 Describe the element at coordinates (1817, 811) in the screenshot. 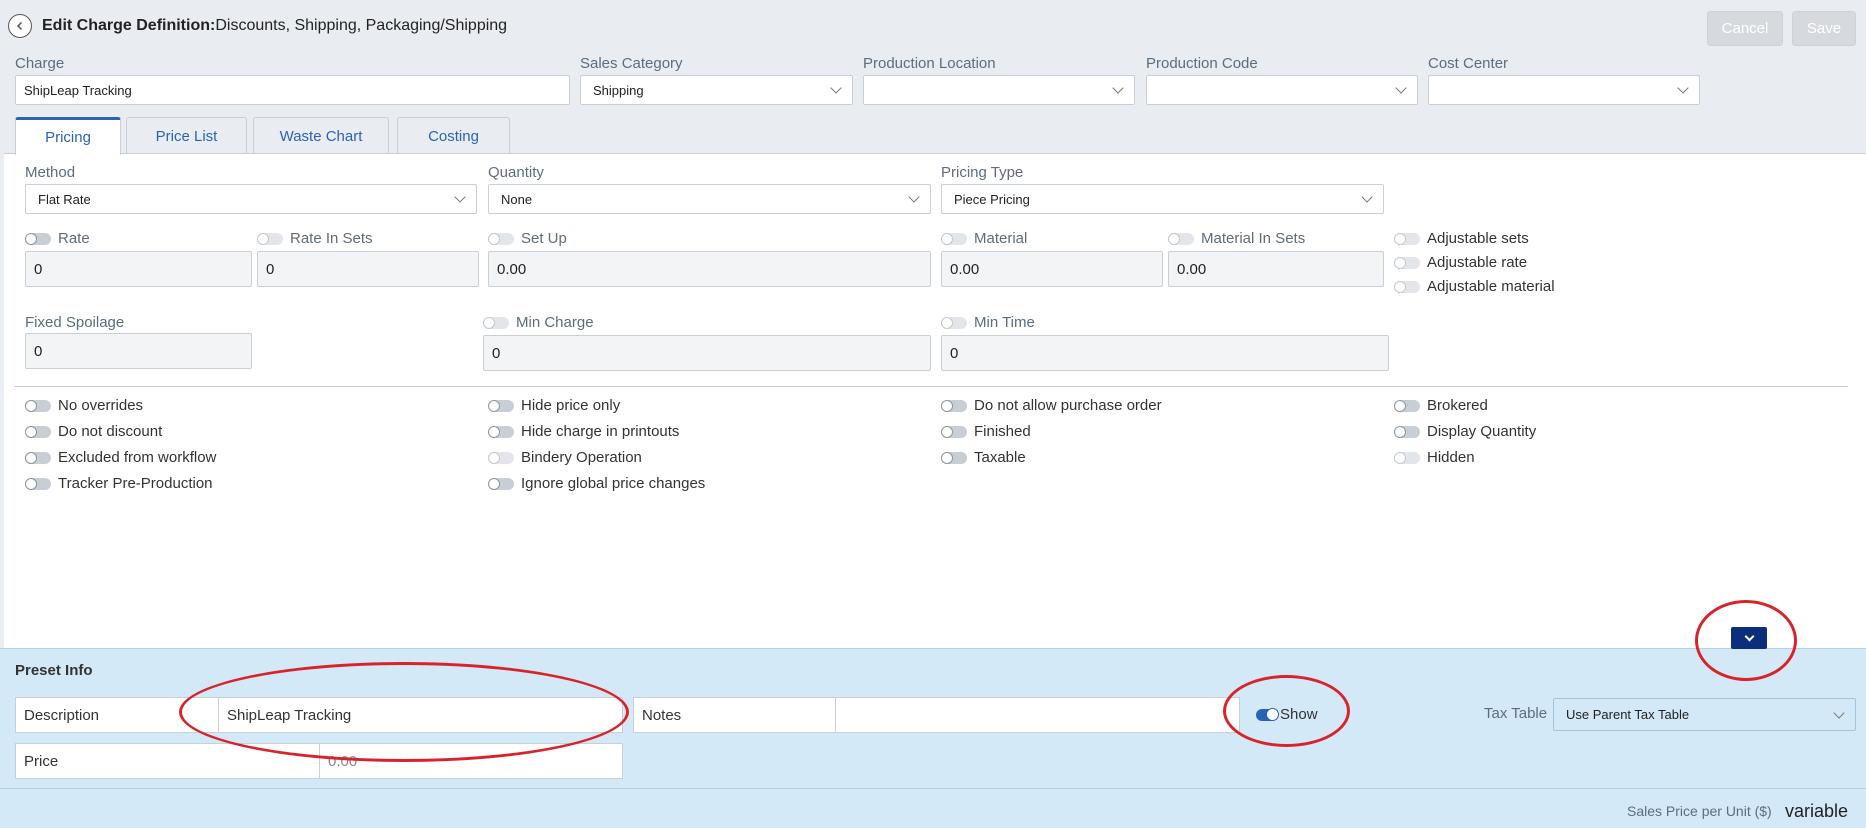

I see `sales-price-per-unit-value: variable` at that location.